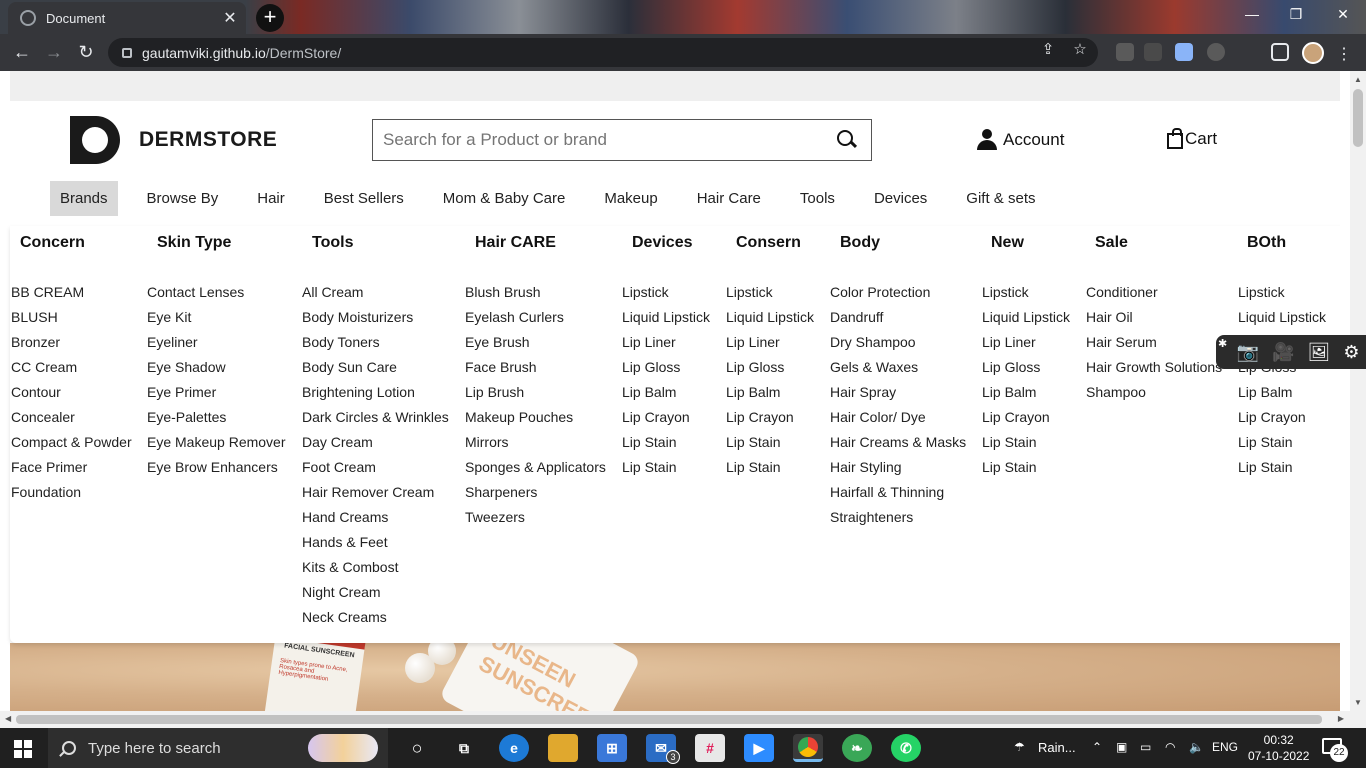 This screenshot has height=768, width=1366. What do you see at coordinates (1121, 747) in the screenshot?
I see `device-icon: ▣` at bounding box center [1121, 747].